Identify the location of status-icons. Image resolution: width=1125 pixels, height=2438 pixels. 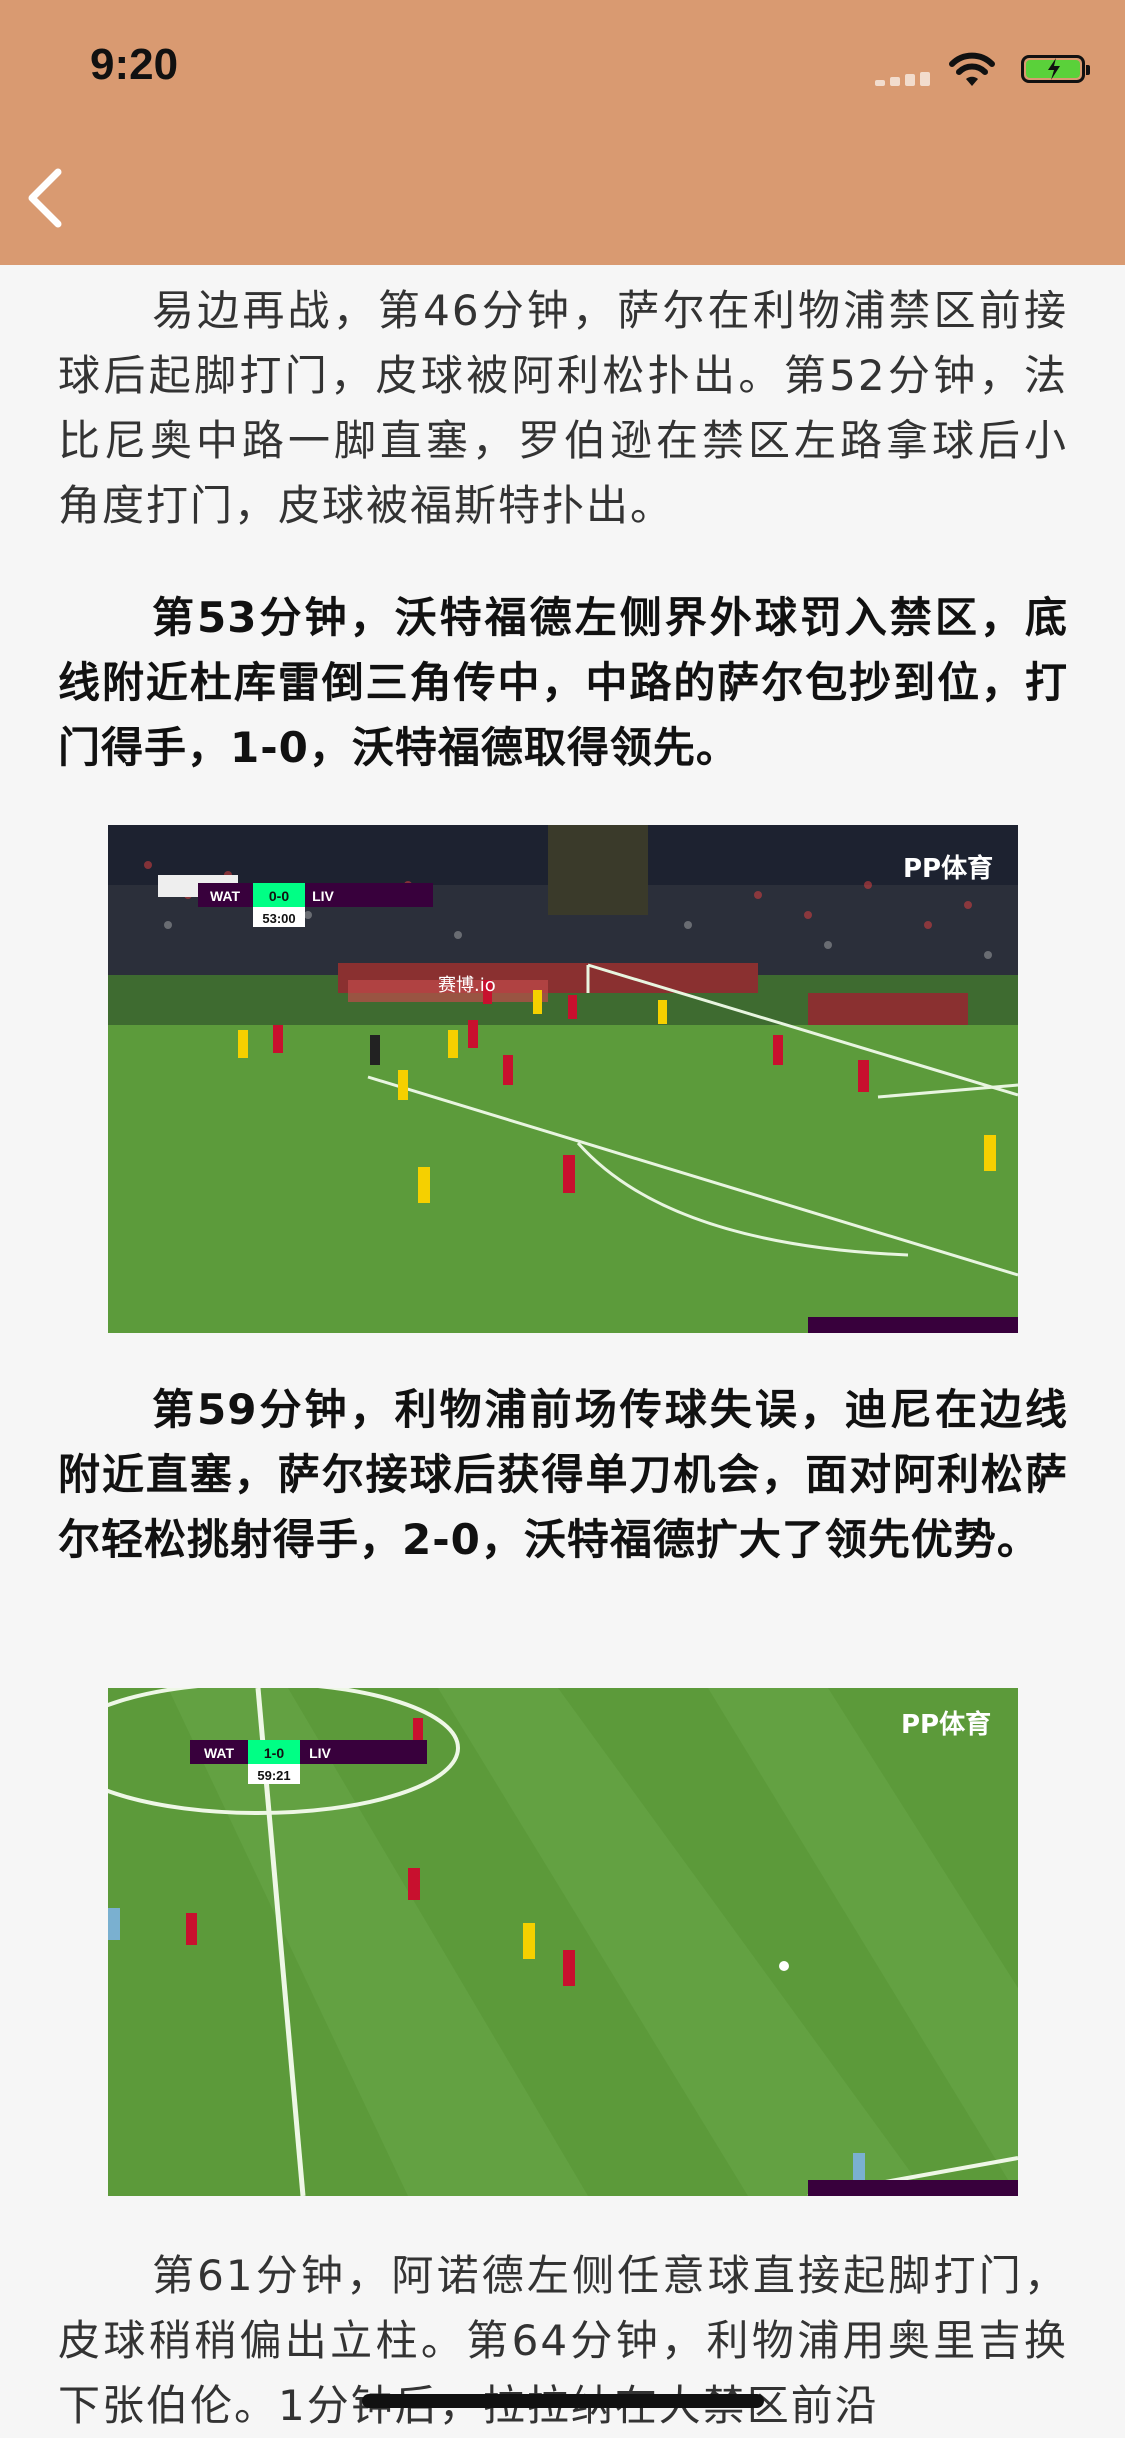
(967, 70).